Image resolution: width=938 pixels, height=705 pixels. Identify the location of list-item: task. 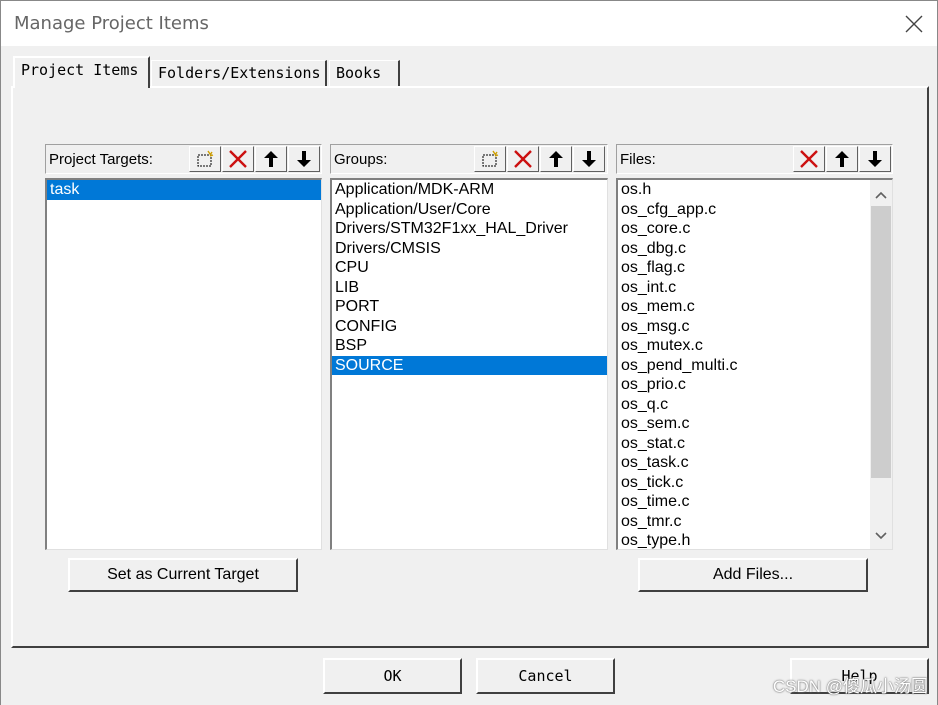
(184, 190).